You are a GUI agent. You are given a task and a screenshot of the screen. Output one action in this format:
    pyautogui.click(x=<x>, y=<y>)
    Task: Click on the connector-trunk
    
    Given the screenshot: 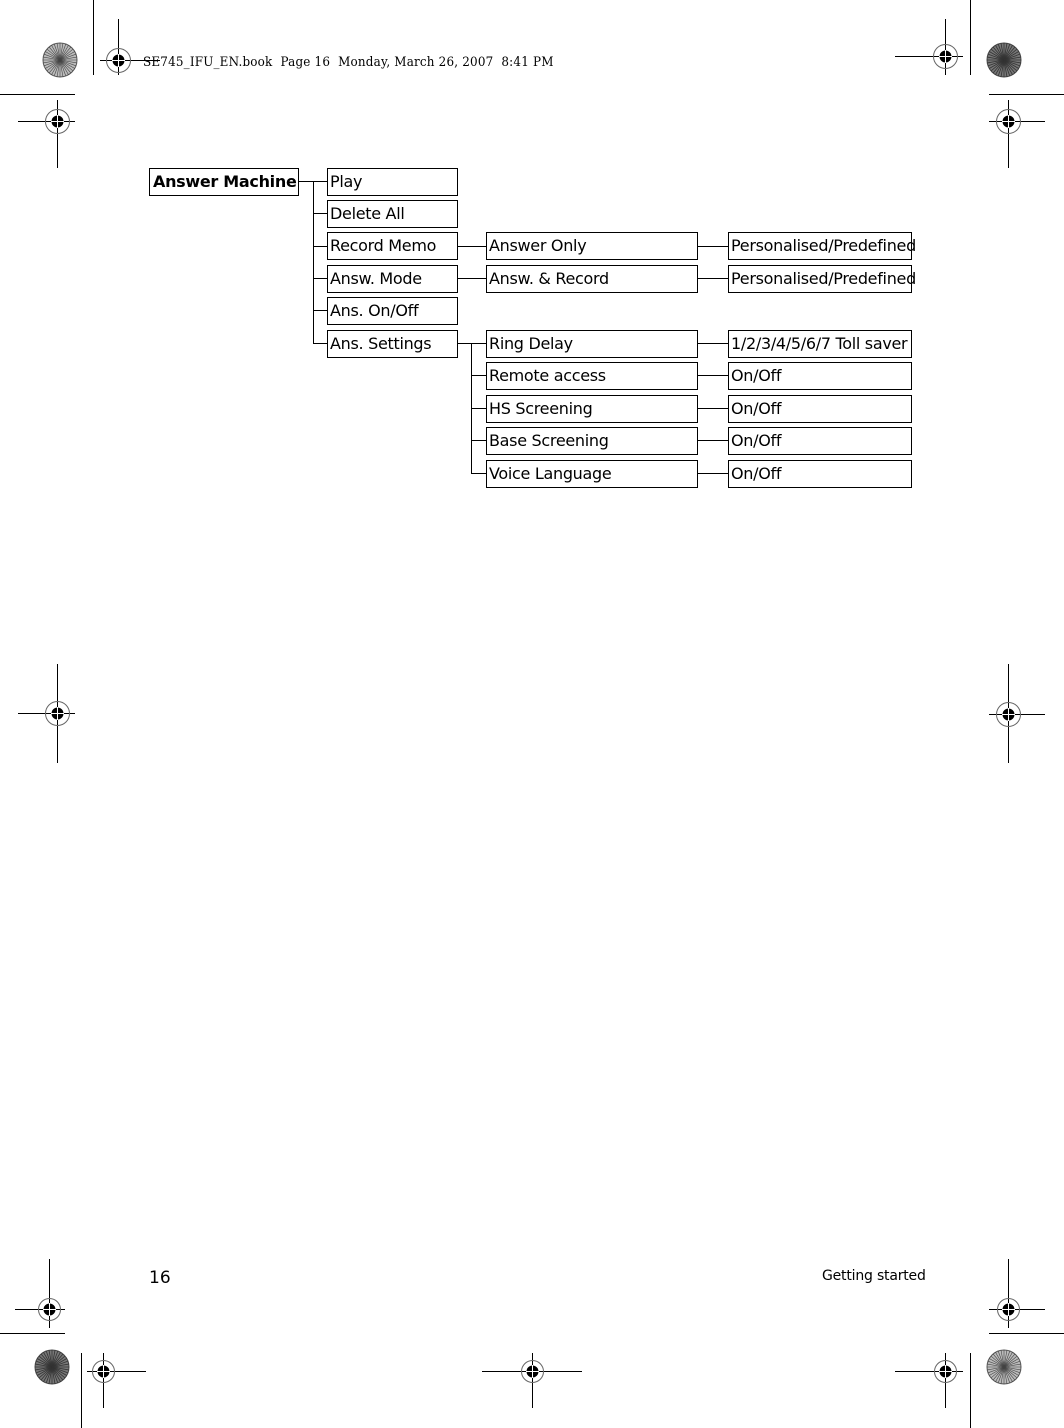 What is the action you would take?
    pyautogui.click(x=313, y=262)
    